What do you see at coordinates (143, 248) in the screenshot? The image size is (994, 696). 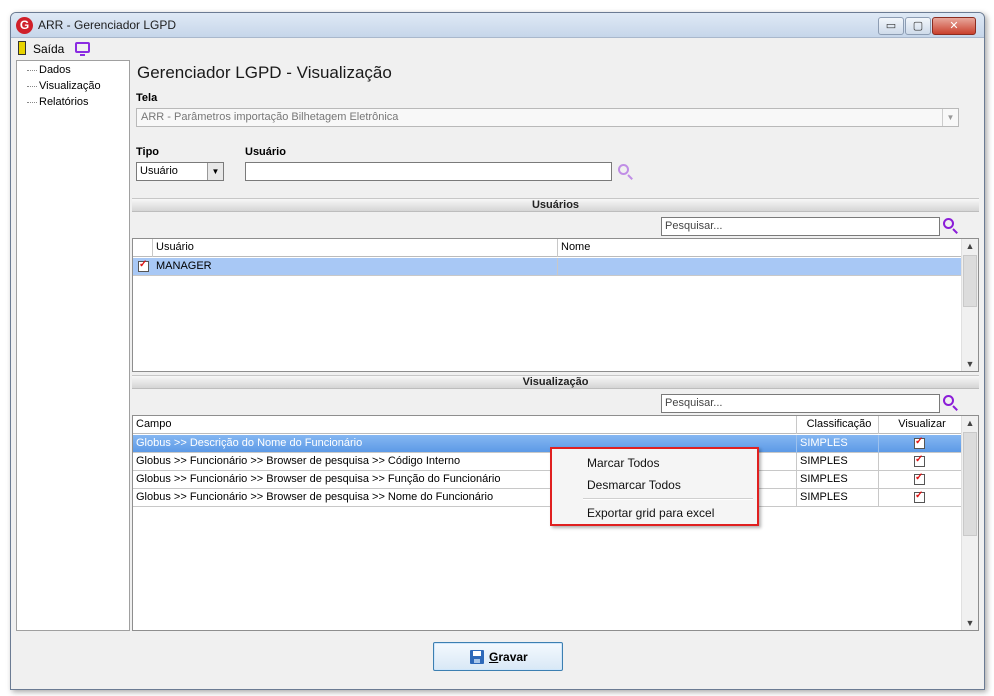 I see `header-check-cell` at bounding box center [143, 248].